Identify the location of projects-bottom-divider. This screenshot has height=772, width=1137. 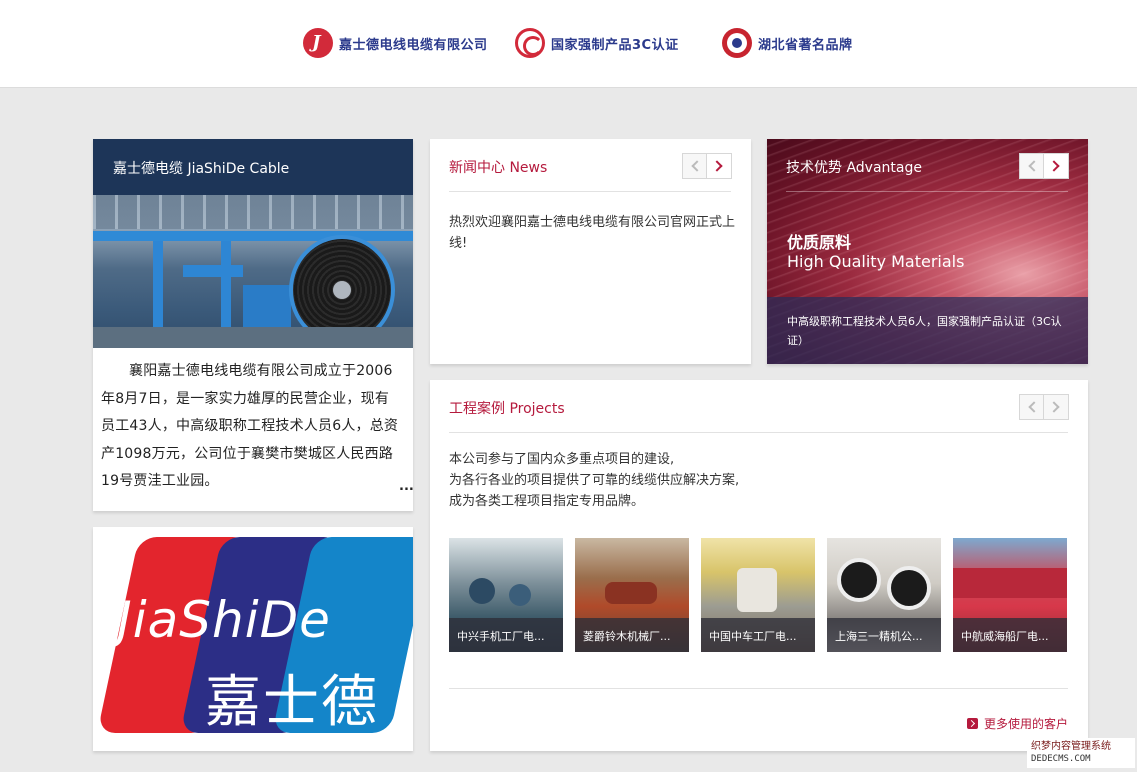
(758, 688).